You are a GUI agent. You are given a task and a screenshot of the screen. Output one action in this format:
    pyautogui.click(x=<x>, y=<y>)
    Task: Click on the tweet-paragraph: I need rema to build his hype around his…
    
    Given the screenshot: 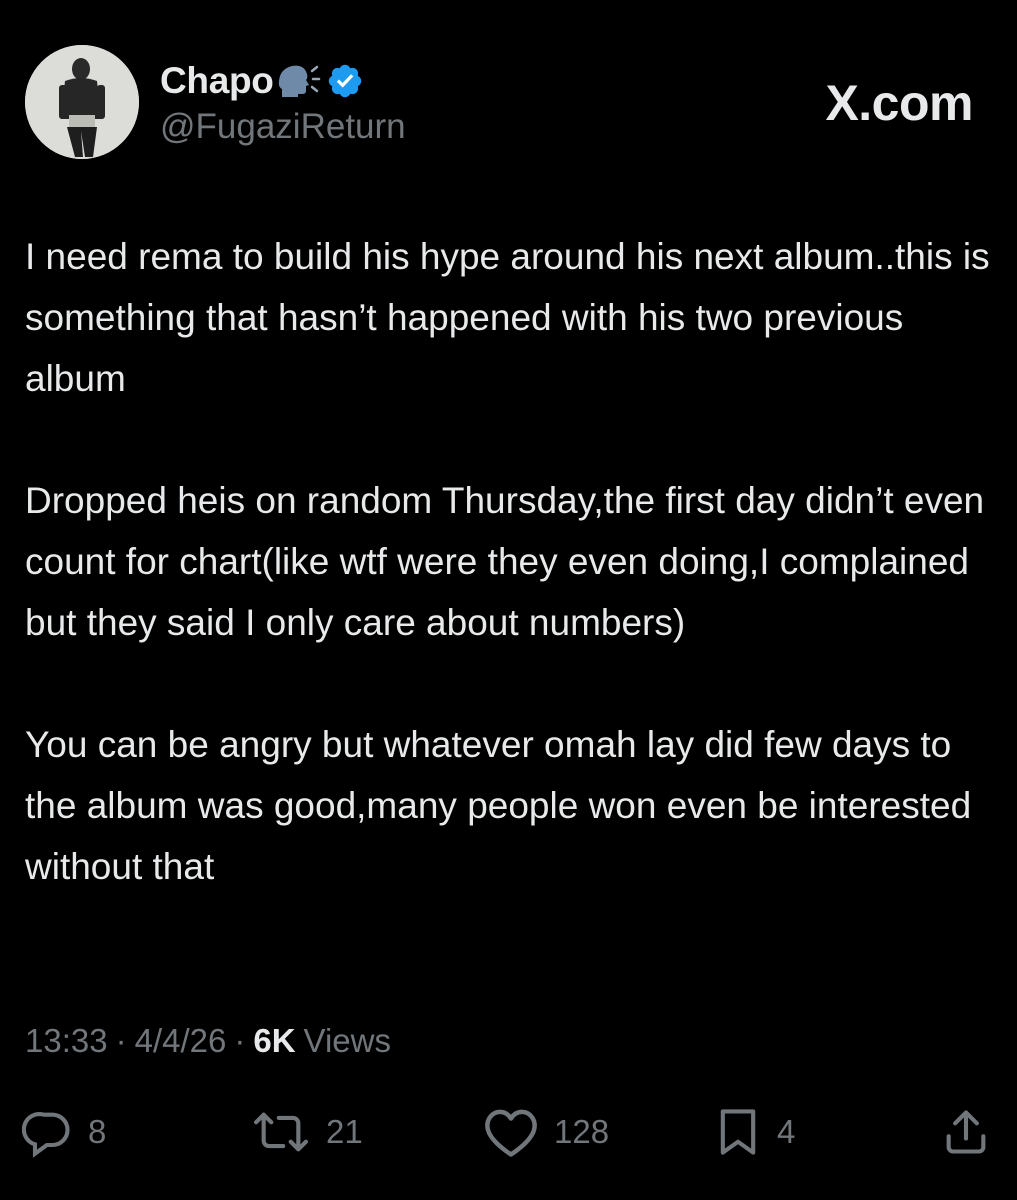 What is the action you would take?
    pyautogui.click(x=507, y=317)
    